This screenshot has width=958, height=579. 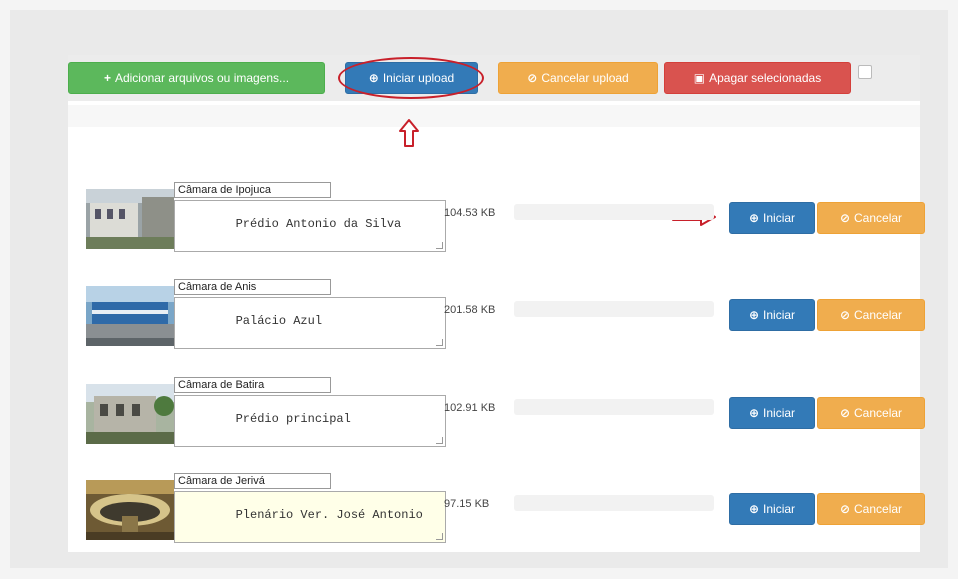 What do you see at coordinates (418, 78) in the screenshot?
I see `start-upload-label: Iniciar upload` at bounding box center [418, 78].